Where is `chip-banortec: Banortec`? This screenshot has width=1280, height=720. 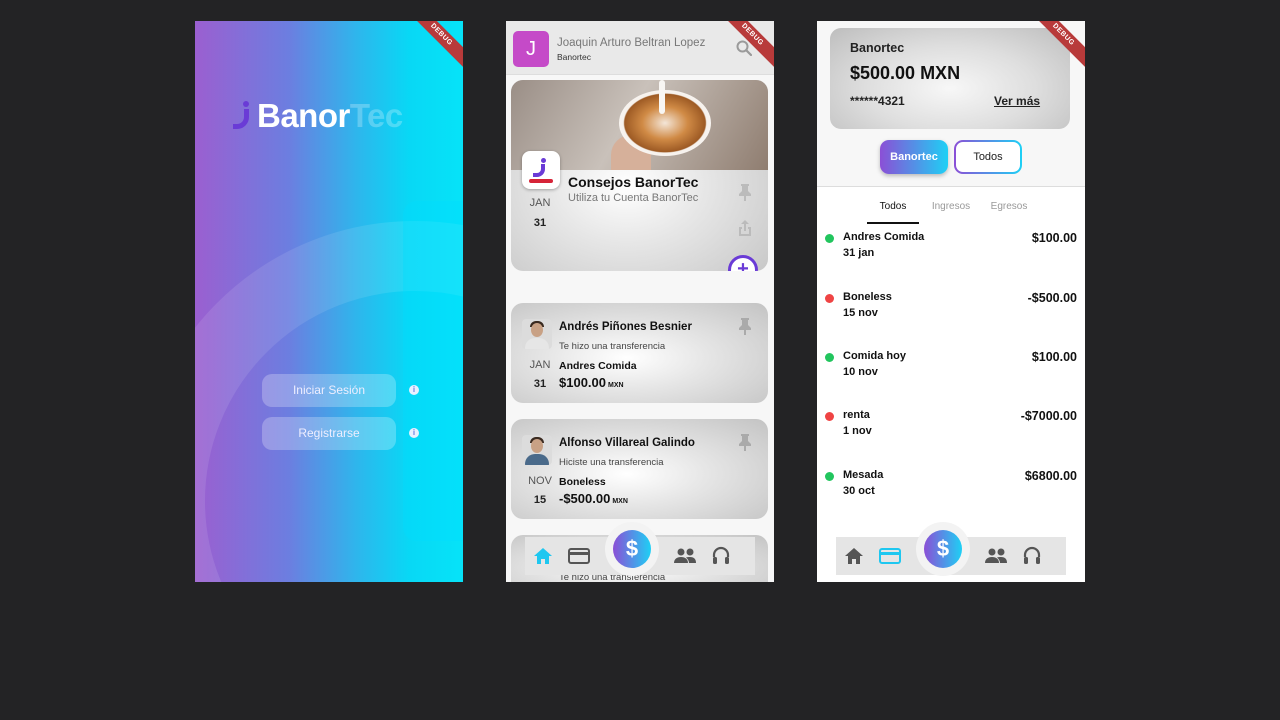 chip-banortec: Banortec is located at coordinates (914, 157).